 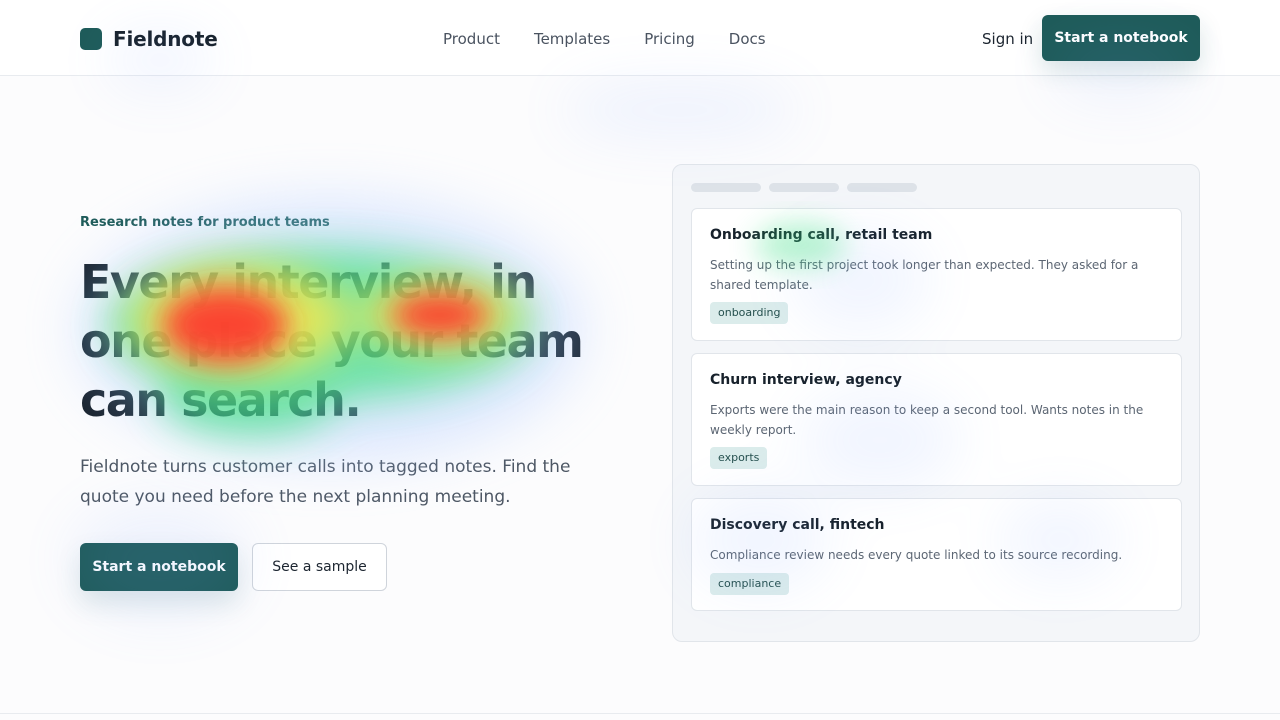 I want to click on note-tag: onboarding, so click(x=749, y=313).